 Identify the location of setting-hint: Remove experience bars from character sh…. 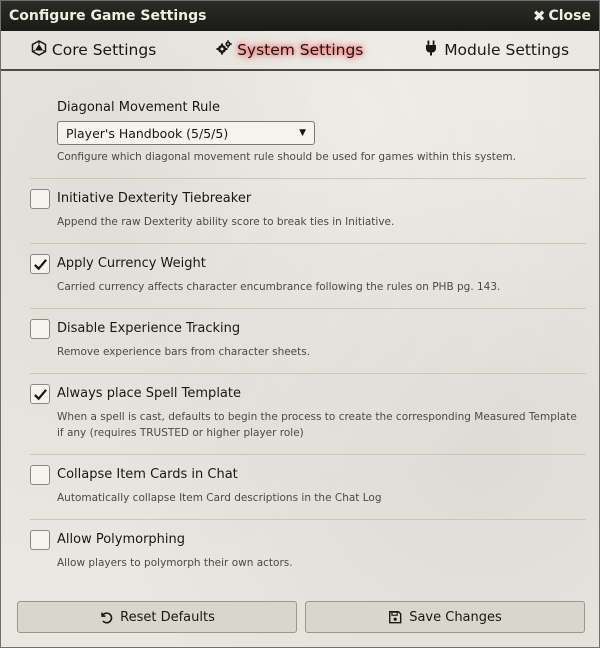
(184, 352).